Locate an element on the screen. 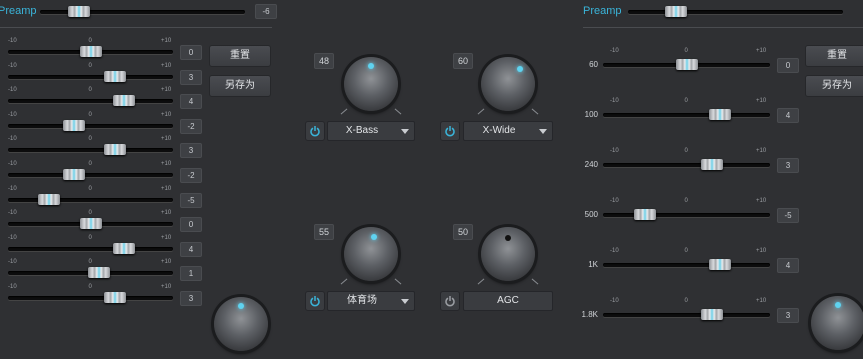  preamp-divider is located at coordinates (136, 27).